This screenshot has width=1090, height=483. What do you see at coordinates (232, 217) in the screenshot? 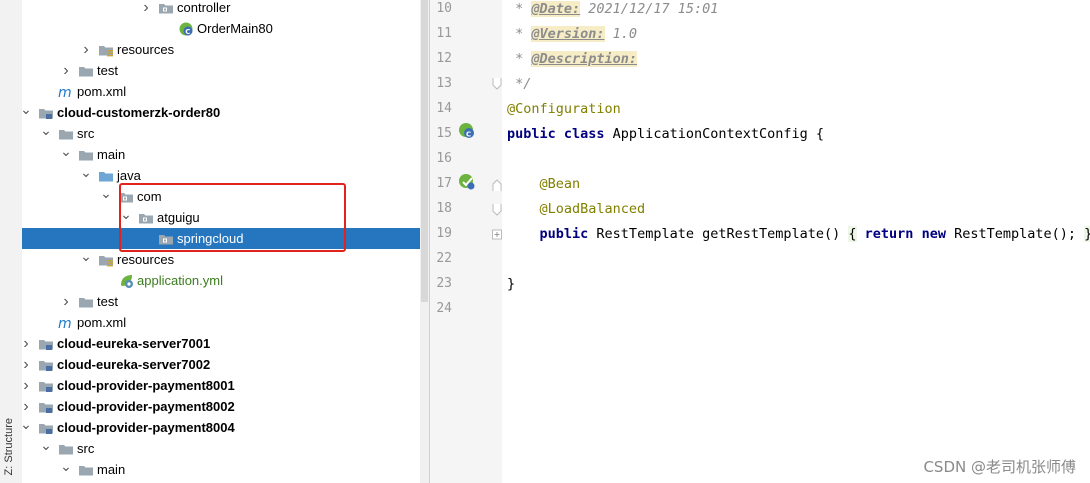
I see `highlight-box` at bounding box center [232, 217].